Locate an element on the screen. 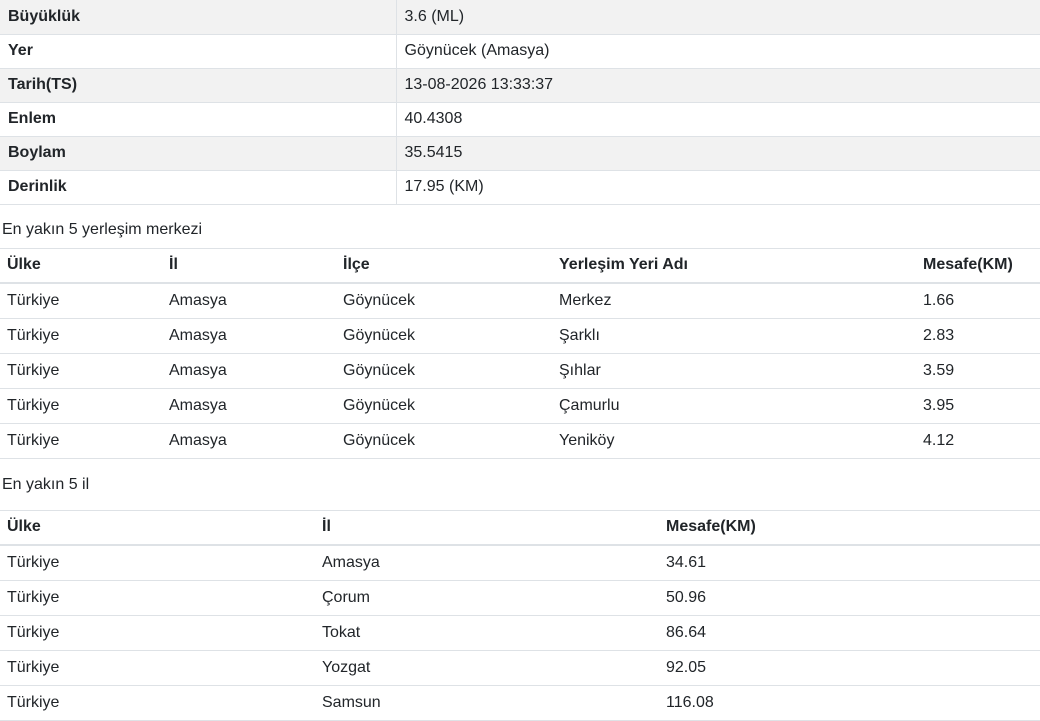  table-header-row: Ülke İl Mesafe(KM) is located at coordinates (520, 527).